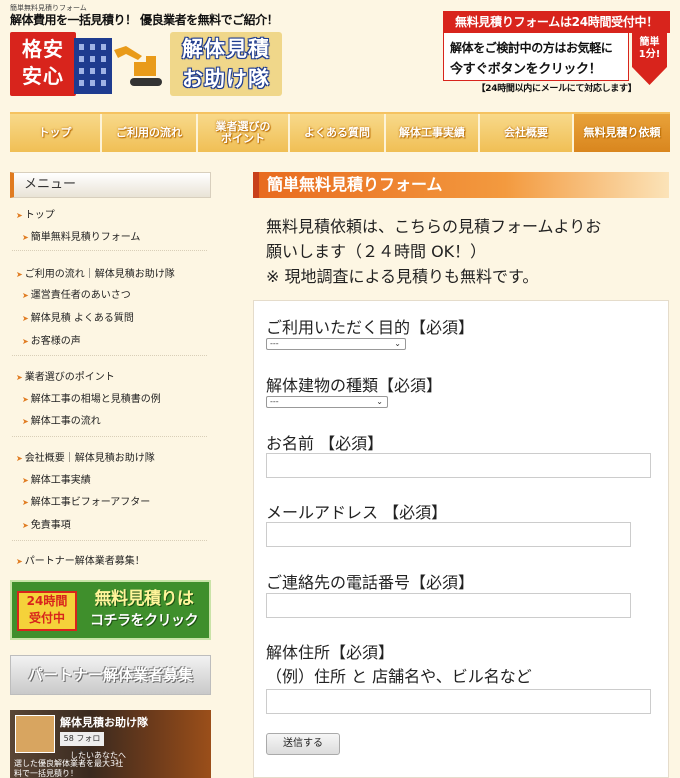 The width and height of the screenshot is (680, 778). I want to click on nav-flow-label: ご利用の流れ, so click(149, 132).